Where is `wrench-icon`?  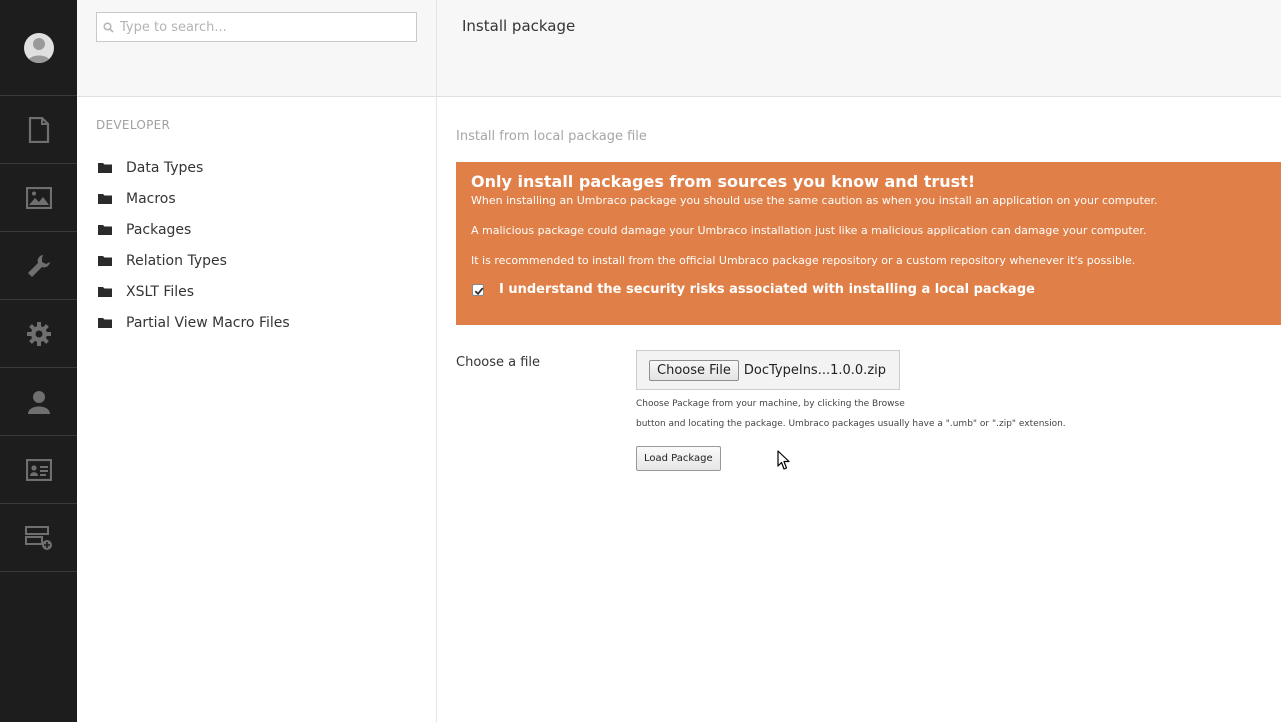
wrench-icon is located at coordinates (38, 265).